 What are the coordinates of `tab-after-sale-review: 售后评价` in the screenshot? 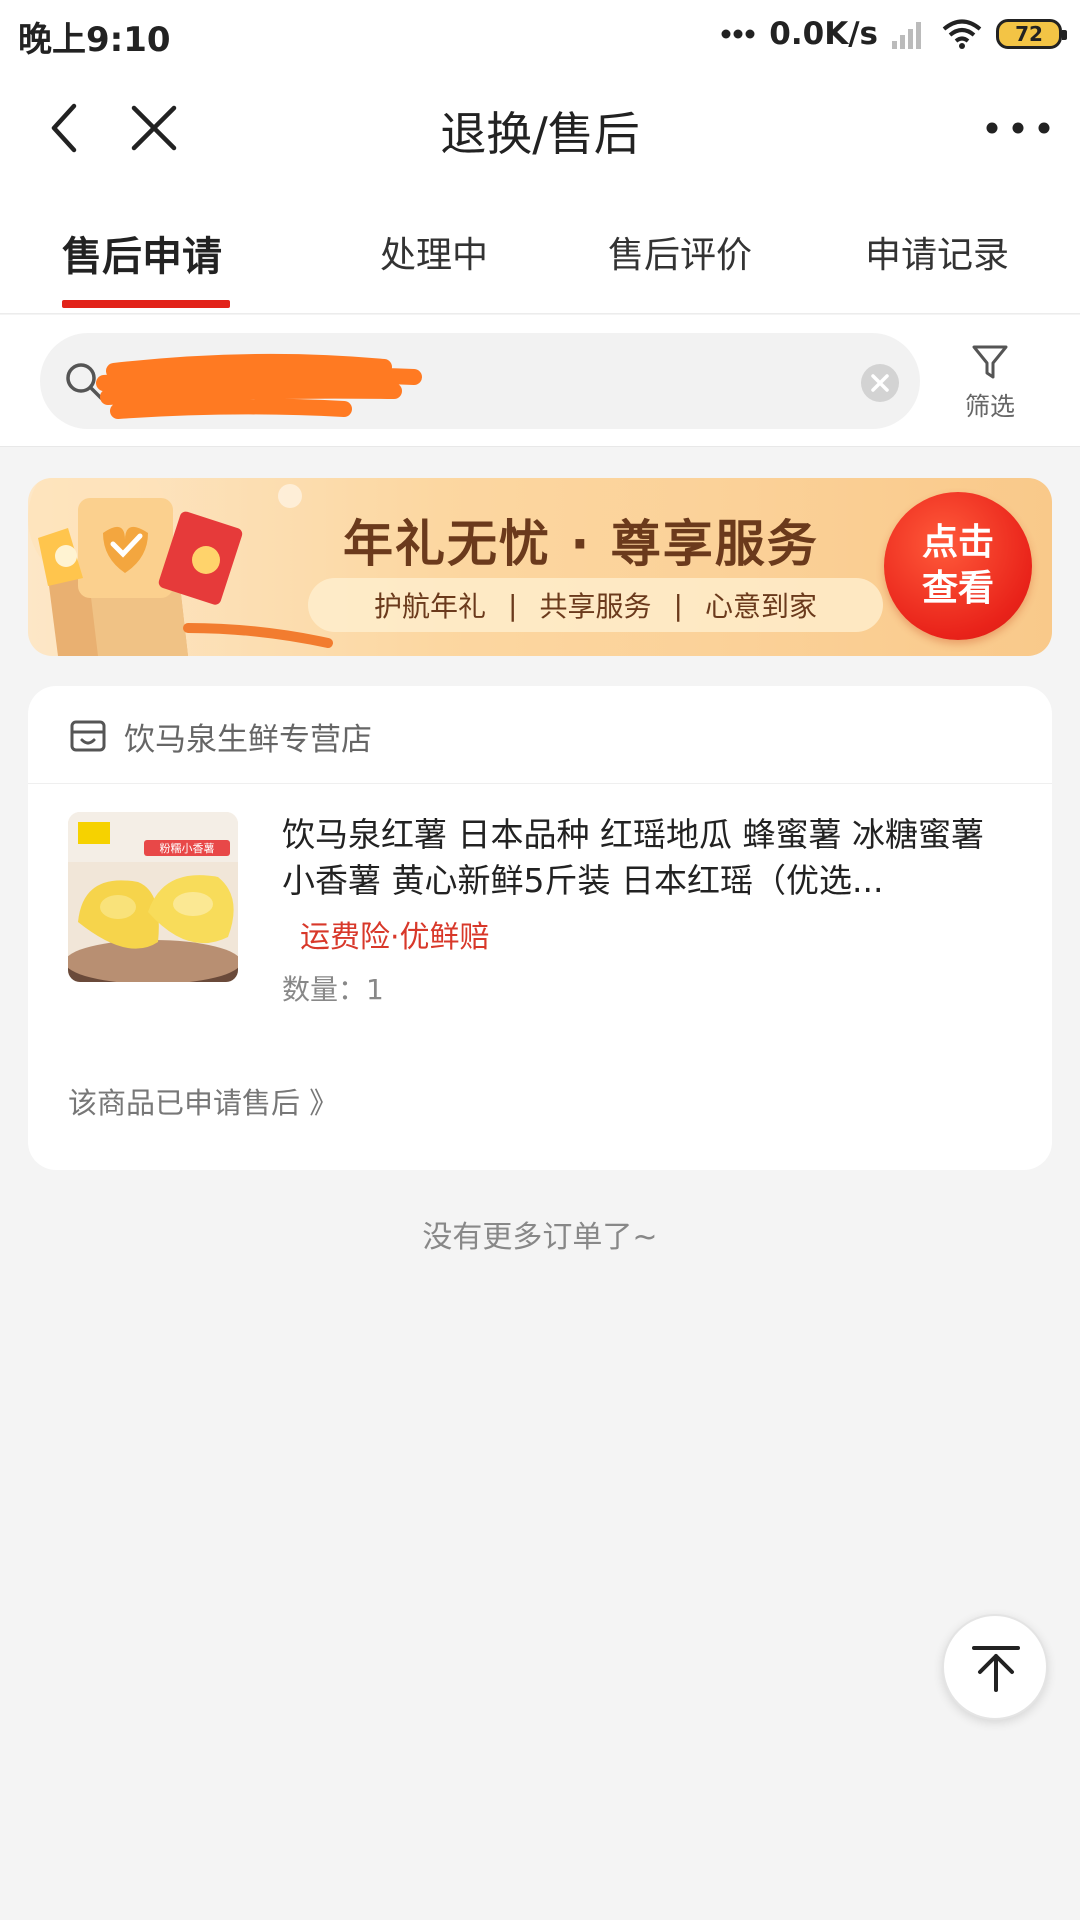 It's located at (680, 252).